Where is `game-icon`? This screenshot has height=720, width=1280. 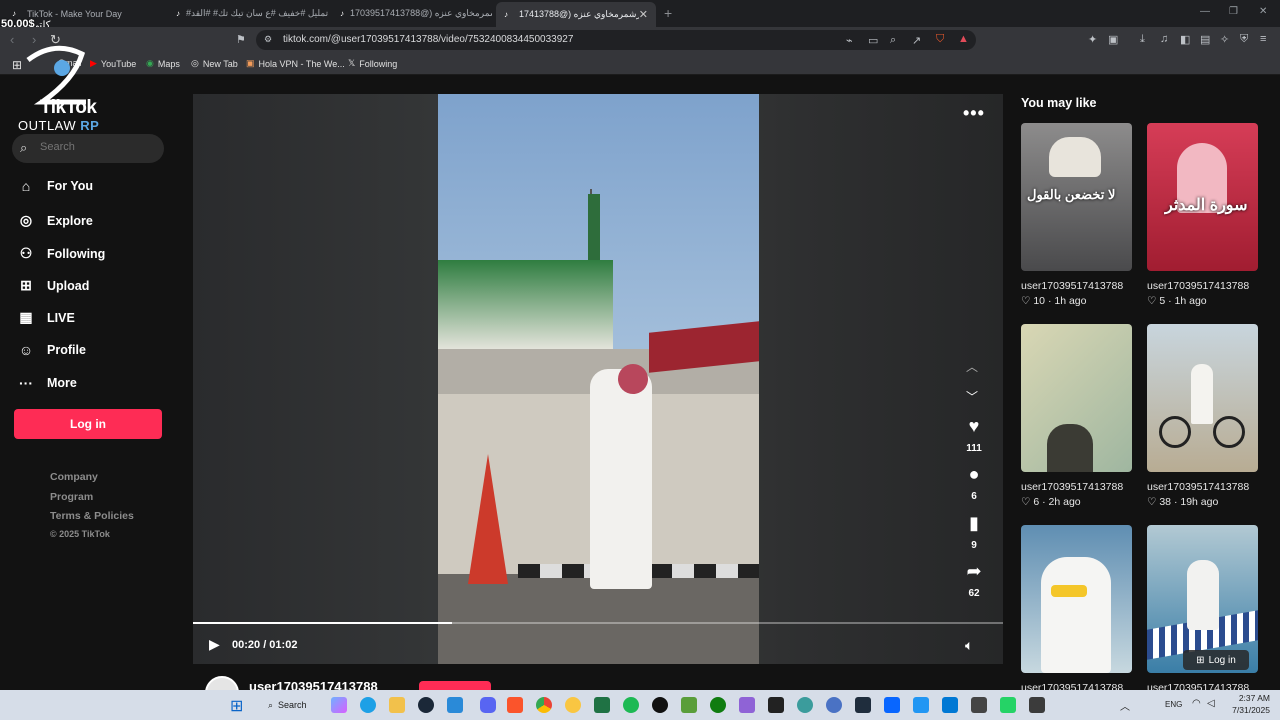 game-icon is located at coordinates (747, 705).